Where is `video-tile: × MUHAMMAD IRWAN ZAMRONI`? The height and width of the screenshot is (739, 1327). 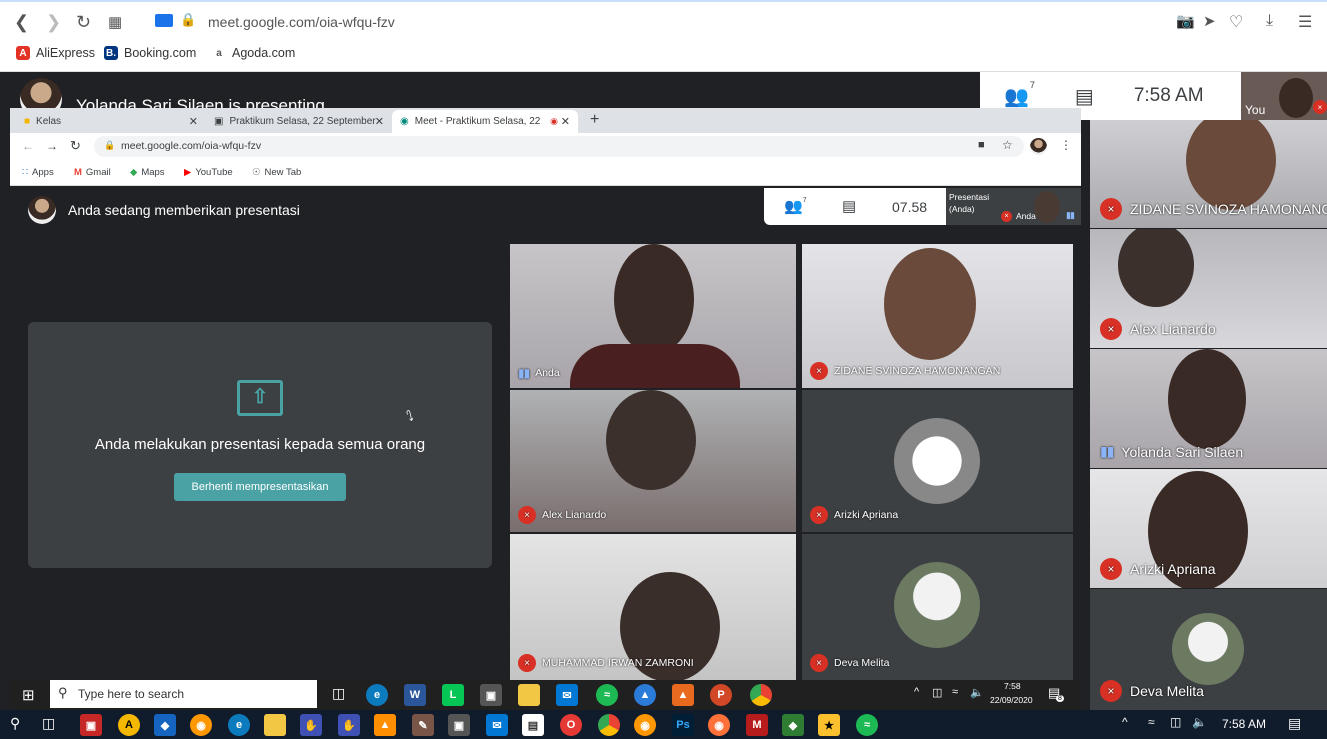 video-tile: × MUHAMMAD IRWAN ZAMRONI is located at coordinates (653, 607).